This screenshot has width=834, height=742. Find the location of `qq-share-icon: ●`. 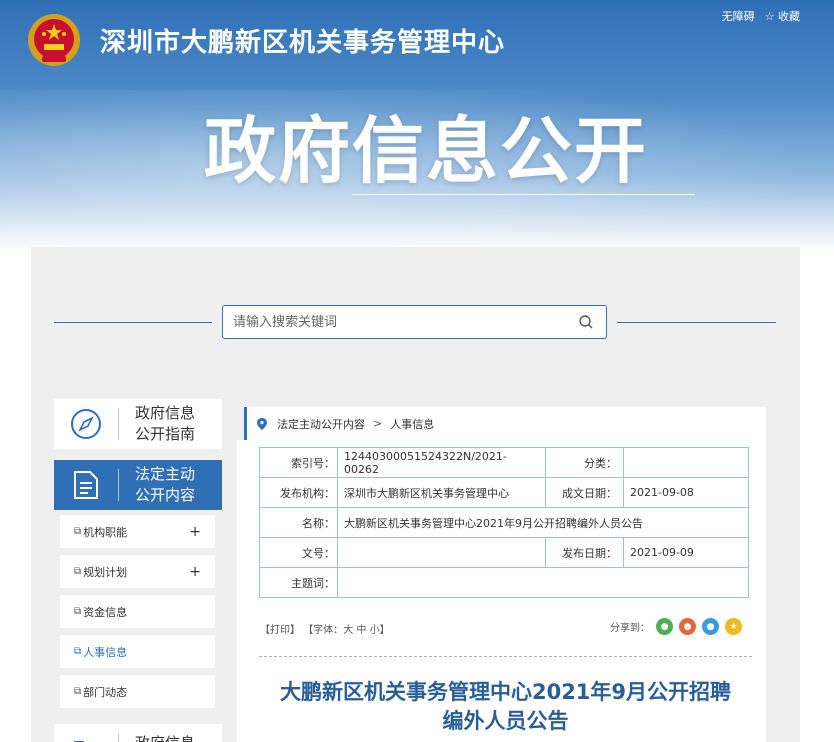

qq-share-icon: ● is located at coordinates (710, 626).